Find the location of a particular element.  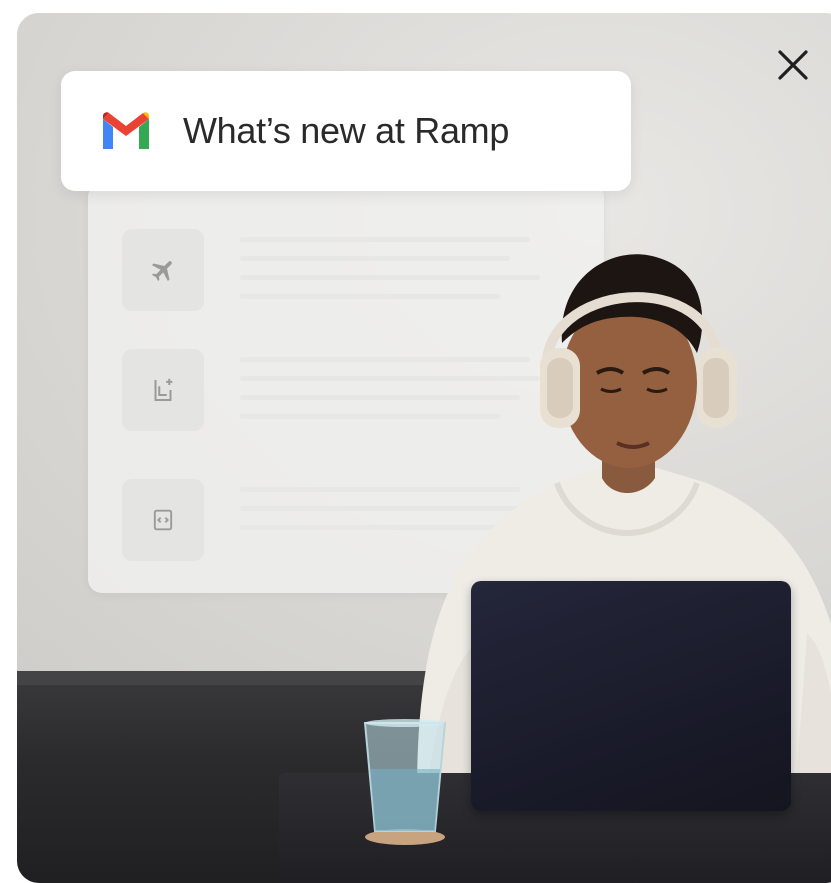

laptop is located at coordinates (631, 696).